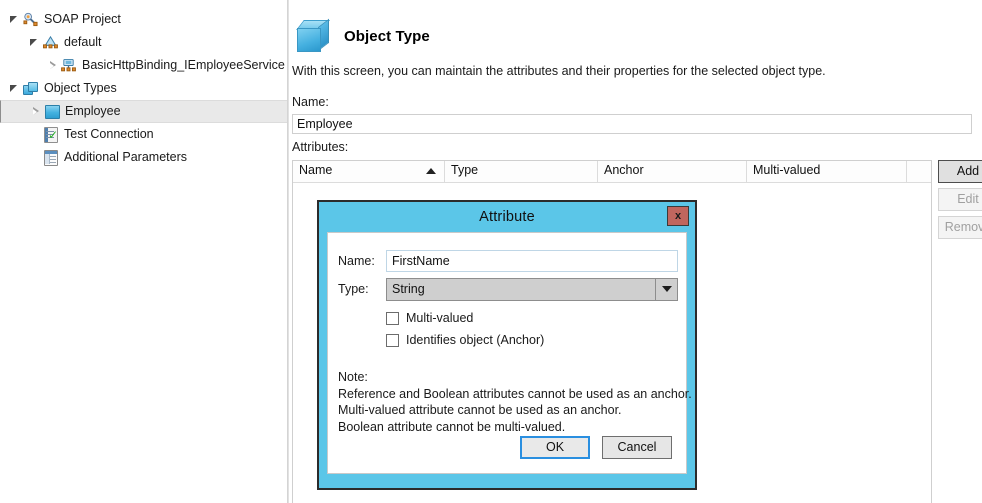 This screenshot has height=503, width=982. What do you see at coordinates (392, 340) in the screenshot?
I see `identifies-object-checkbox` at bounding box center [392, 340].